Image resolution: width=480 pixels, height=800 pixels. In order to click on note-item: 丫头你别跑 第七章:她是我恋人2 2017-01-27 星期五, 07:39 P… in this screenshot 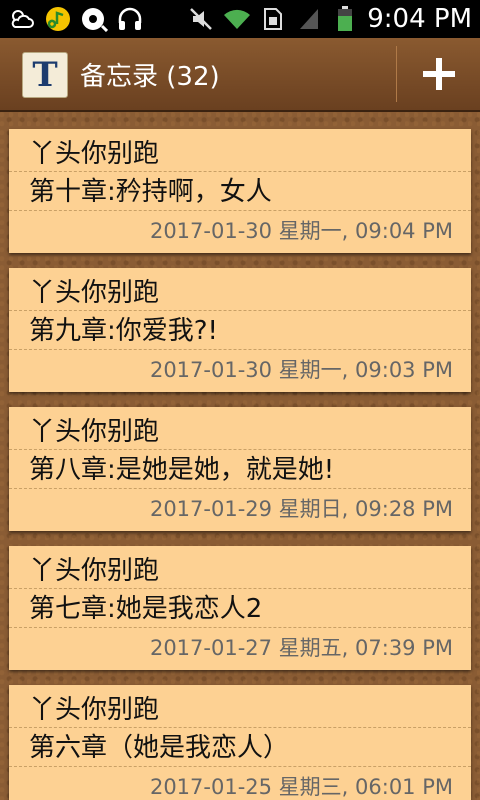, I will do `click(240, 608)`.